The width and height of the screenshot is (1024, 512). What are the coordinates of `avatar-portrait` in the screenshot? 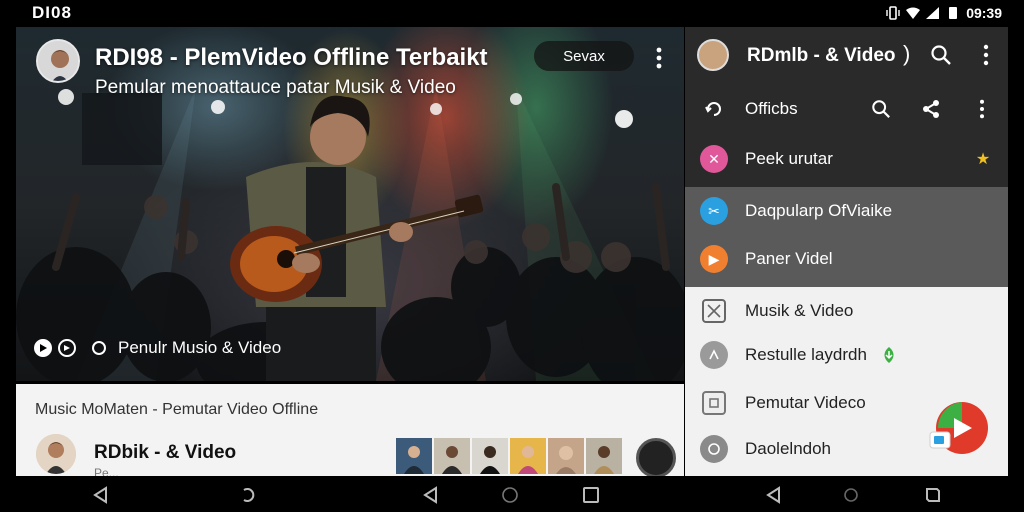 It's located at (56, 454).